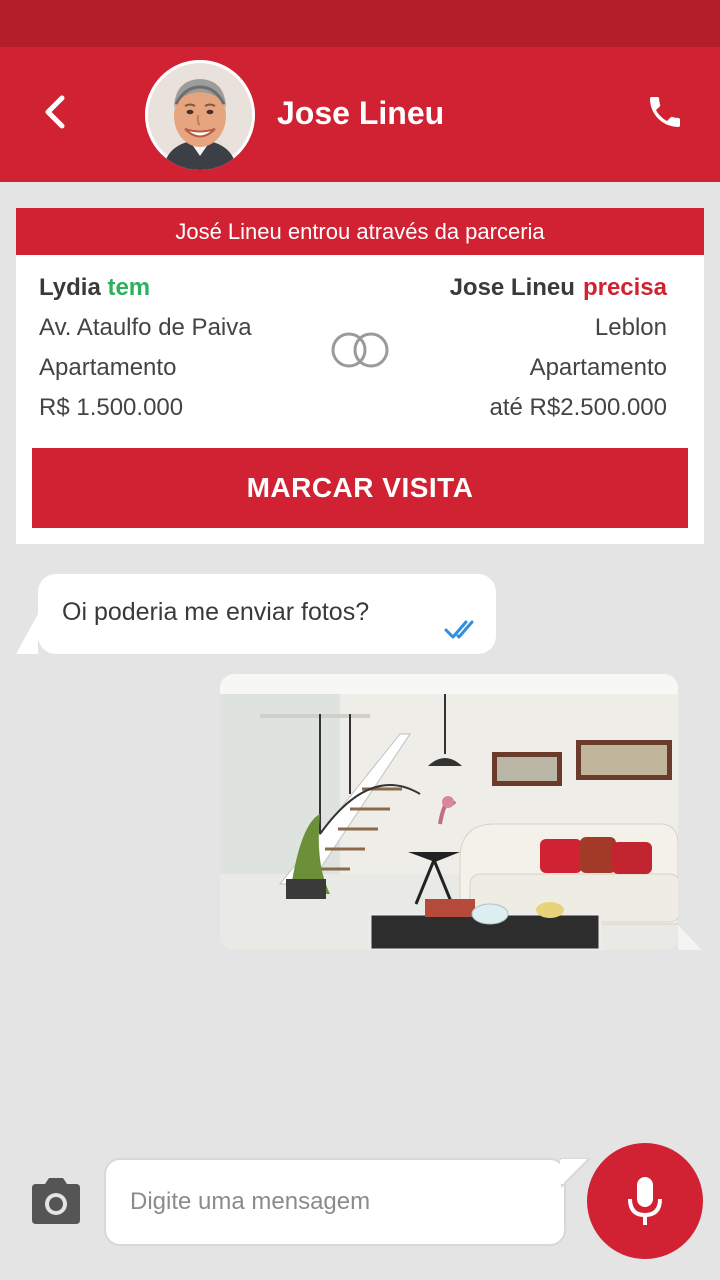 This screenshot has width=720, height=1280. I want to click on message-text: Oi poderia me enviar fotos?, so click(216, 612).